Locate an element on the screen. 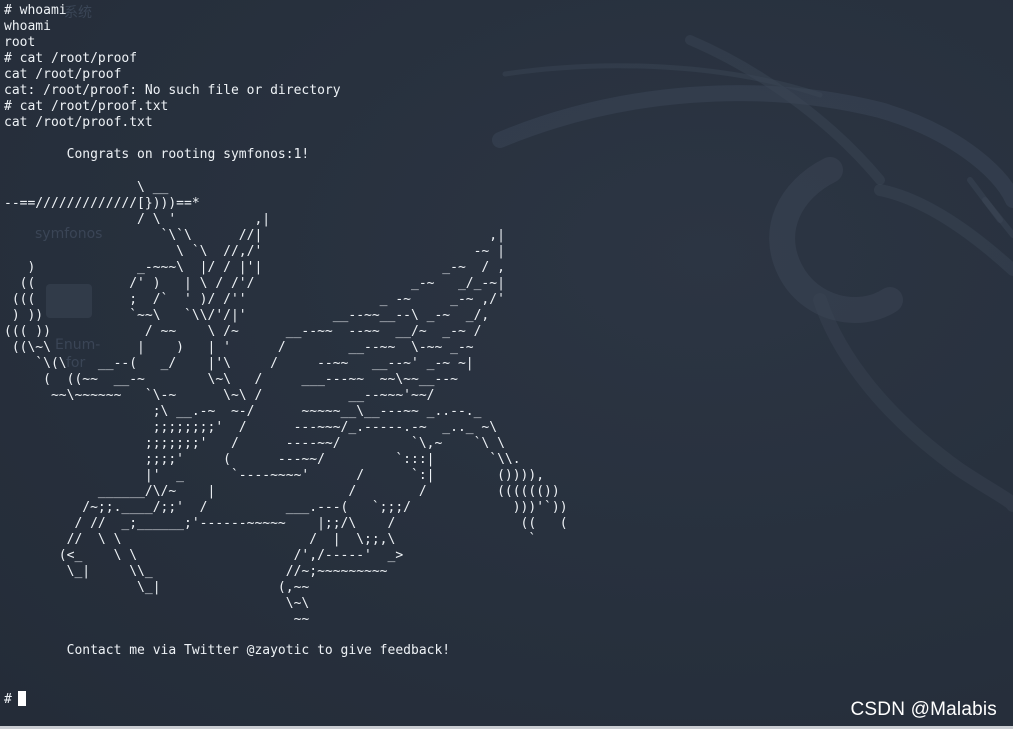 This screenshot has width=1013, height=729. terminal-line-command-cat-proof: # cat /root/proof is located at coordinates (71, 58).